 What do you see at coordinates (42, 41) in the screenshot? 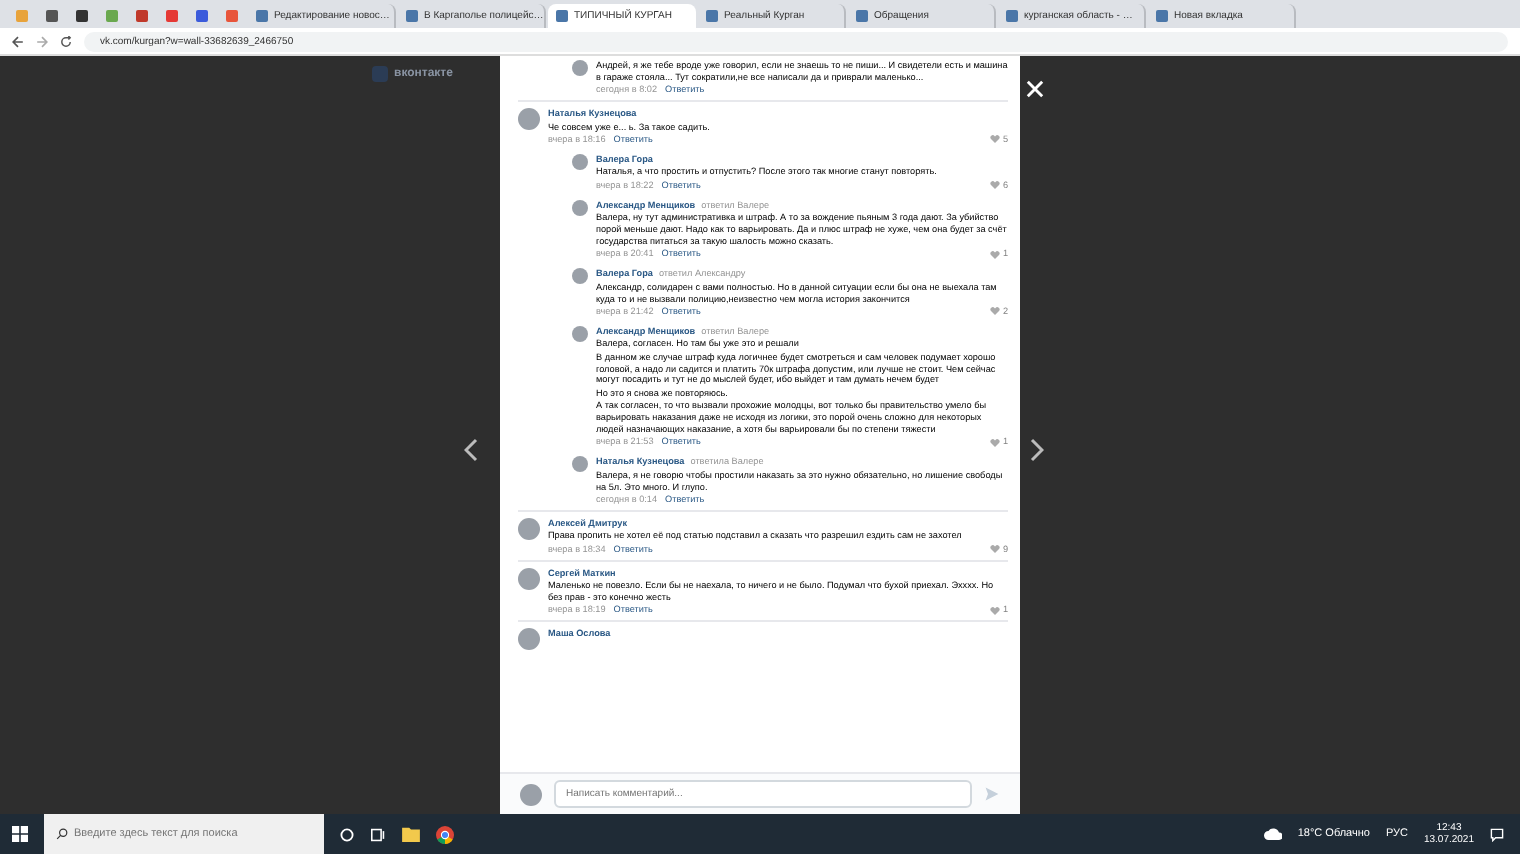
I see `forward-icon` at bounding box center [42, 41].